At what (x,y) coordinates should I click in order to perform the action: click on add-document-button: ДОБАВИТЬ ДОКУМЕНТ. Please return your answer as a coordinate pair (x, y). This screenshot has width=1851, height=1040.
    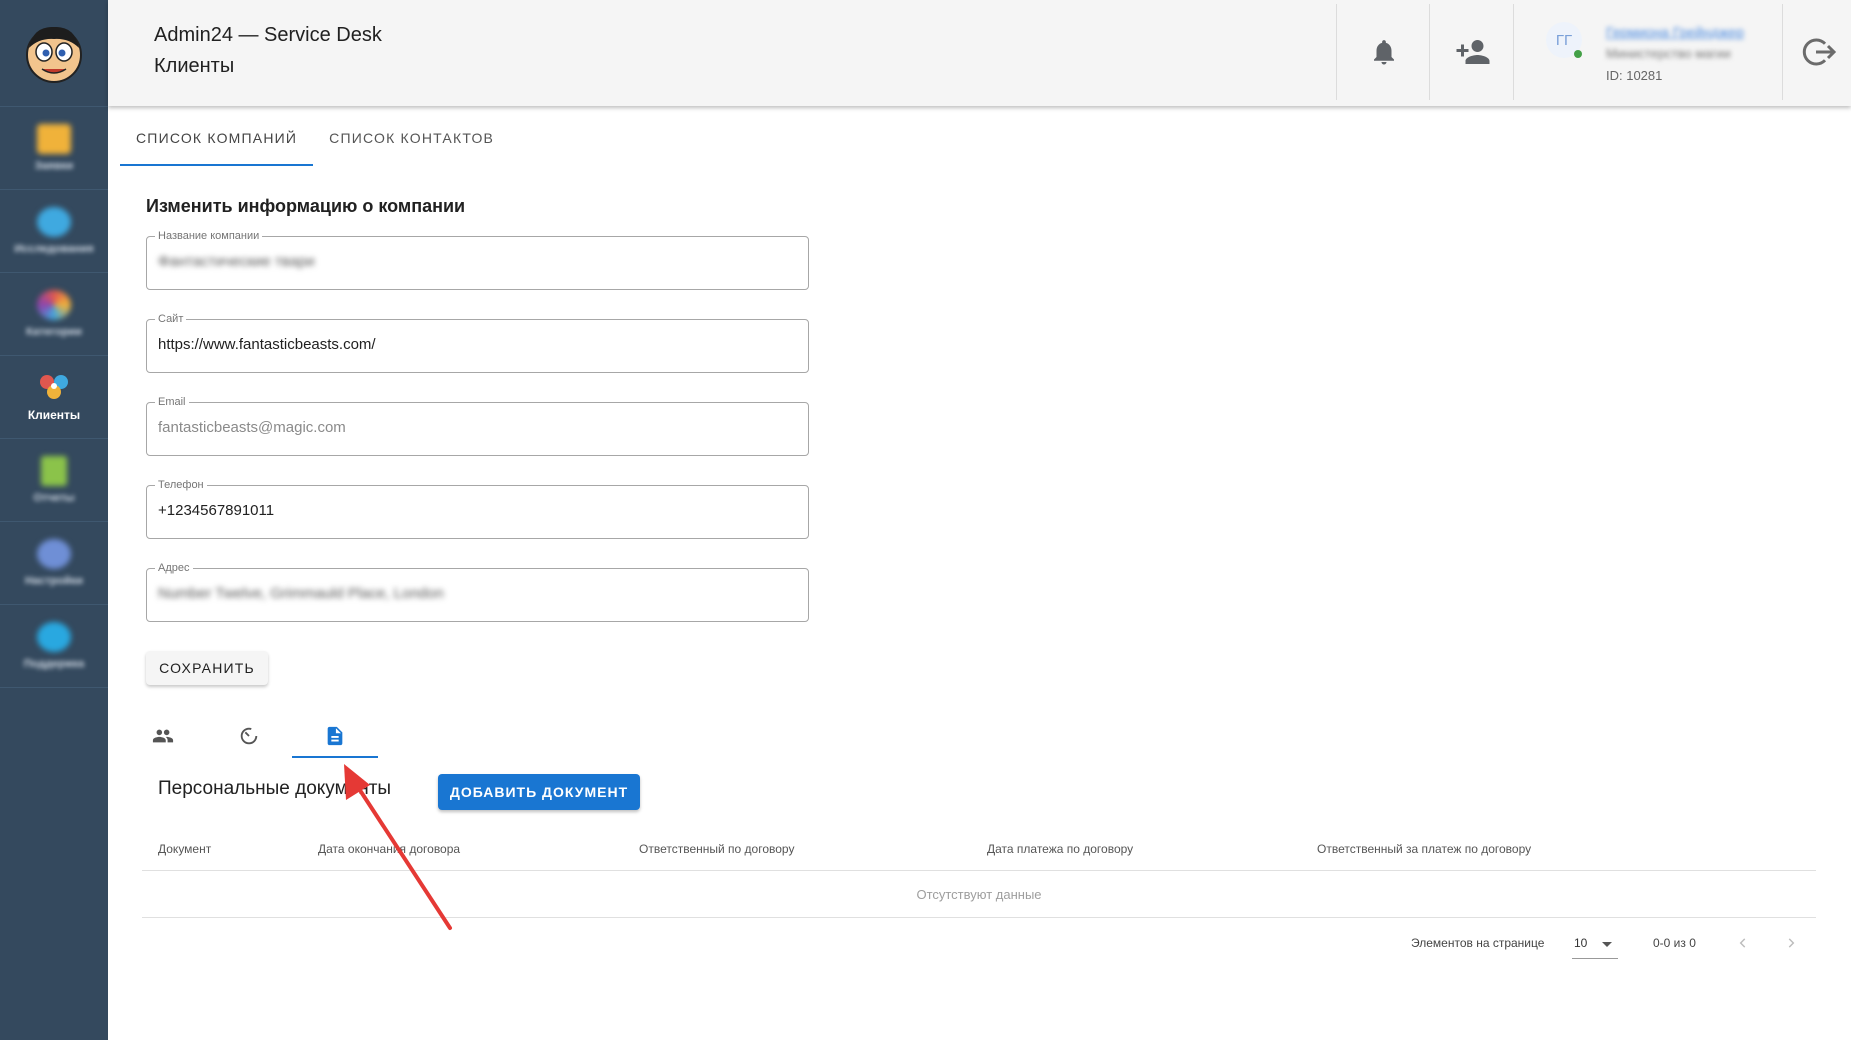
    Looking at the image, I should click on (539, 792).